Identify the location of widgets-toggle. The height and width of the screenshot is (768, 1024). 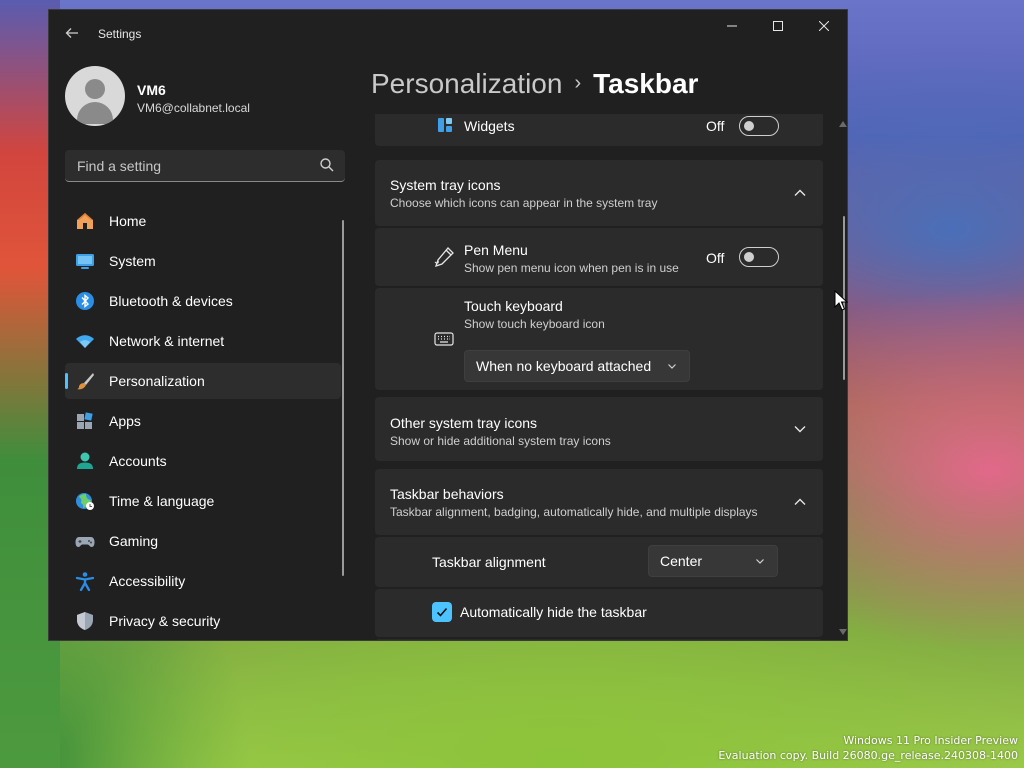
(759, 126).